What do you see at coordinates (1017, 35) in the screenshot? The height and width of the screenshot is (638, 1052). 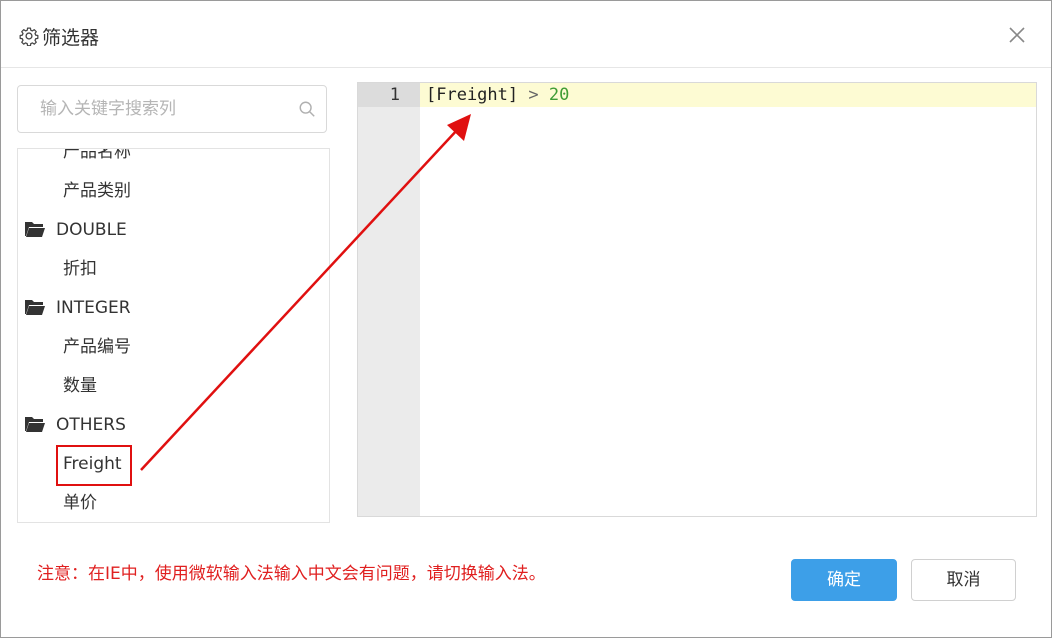 I see `close-icon` at bounding box center [1017, 35].